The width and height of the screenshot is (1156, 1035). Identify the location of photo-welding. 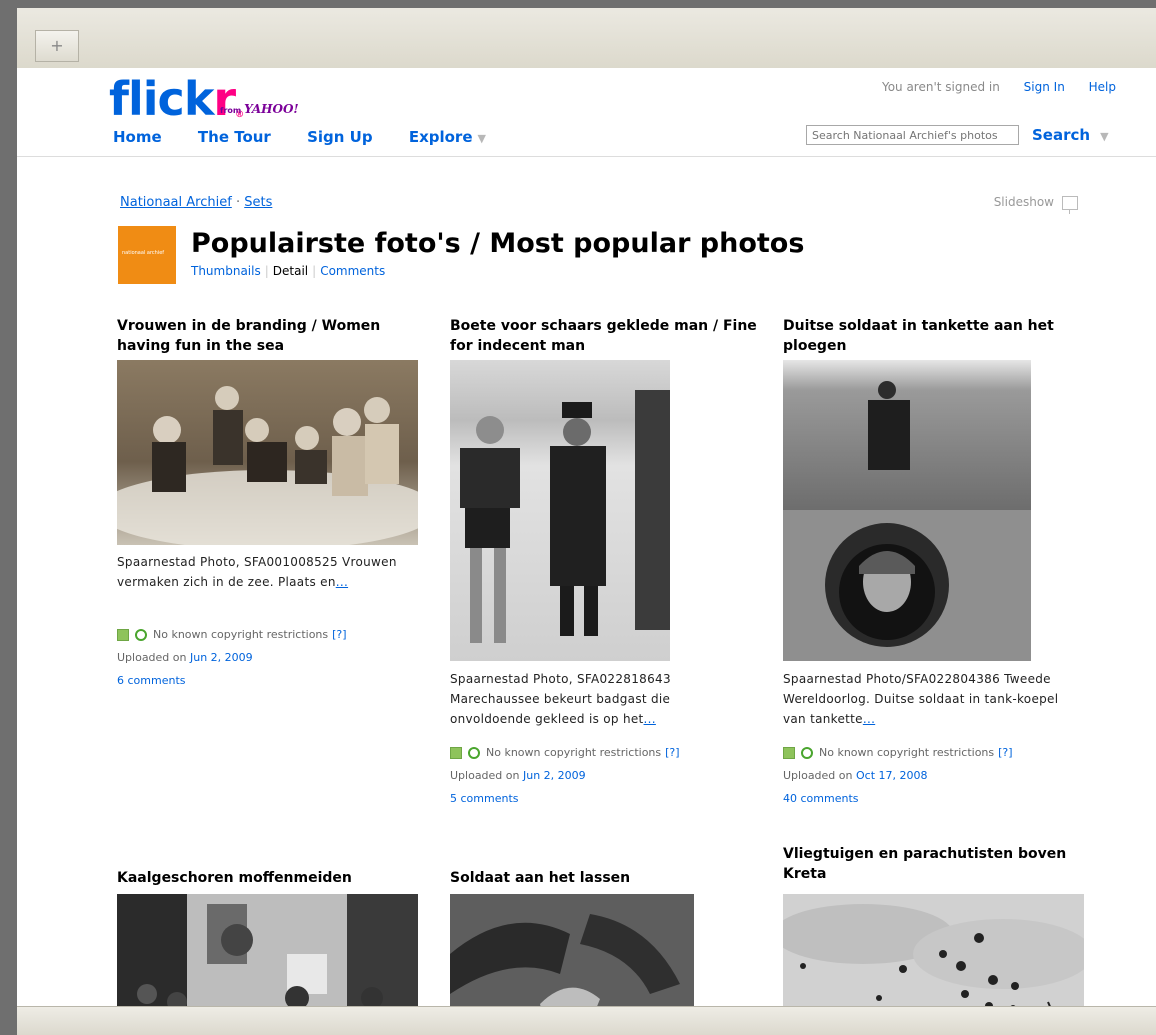
(572, 950).